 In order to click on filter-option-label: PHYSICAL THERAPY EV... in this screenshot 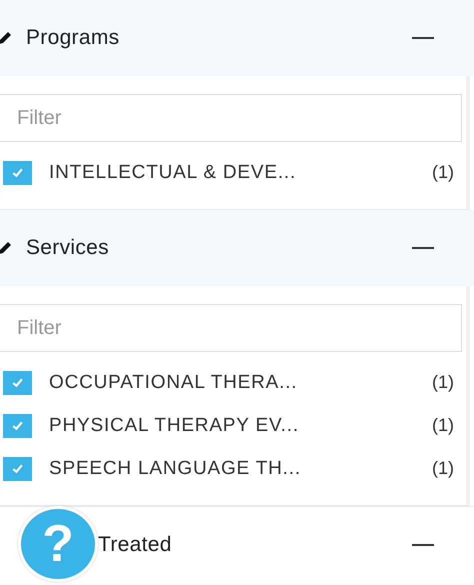, I will do `click(240, 425)`.